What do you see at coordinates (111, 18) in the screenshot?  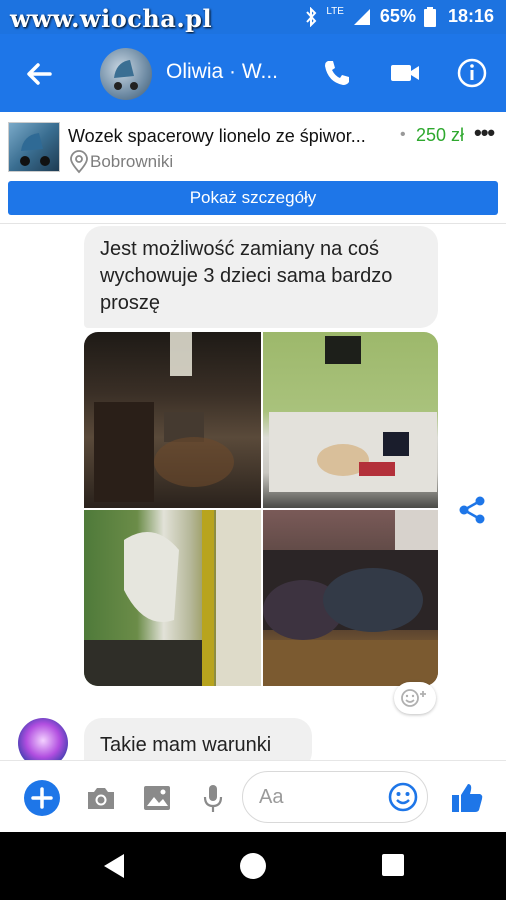 I see `watermark: www.wiocha.pl` at bounding box center [111, 18].